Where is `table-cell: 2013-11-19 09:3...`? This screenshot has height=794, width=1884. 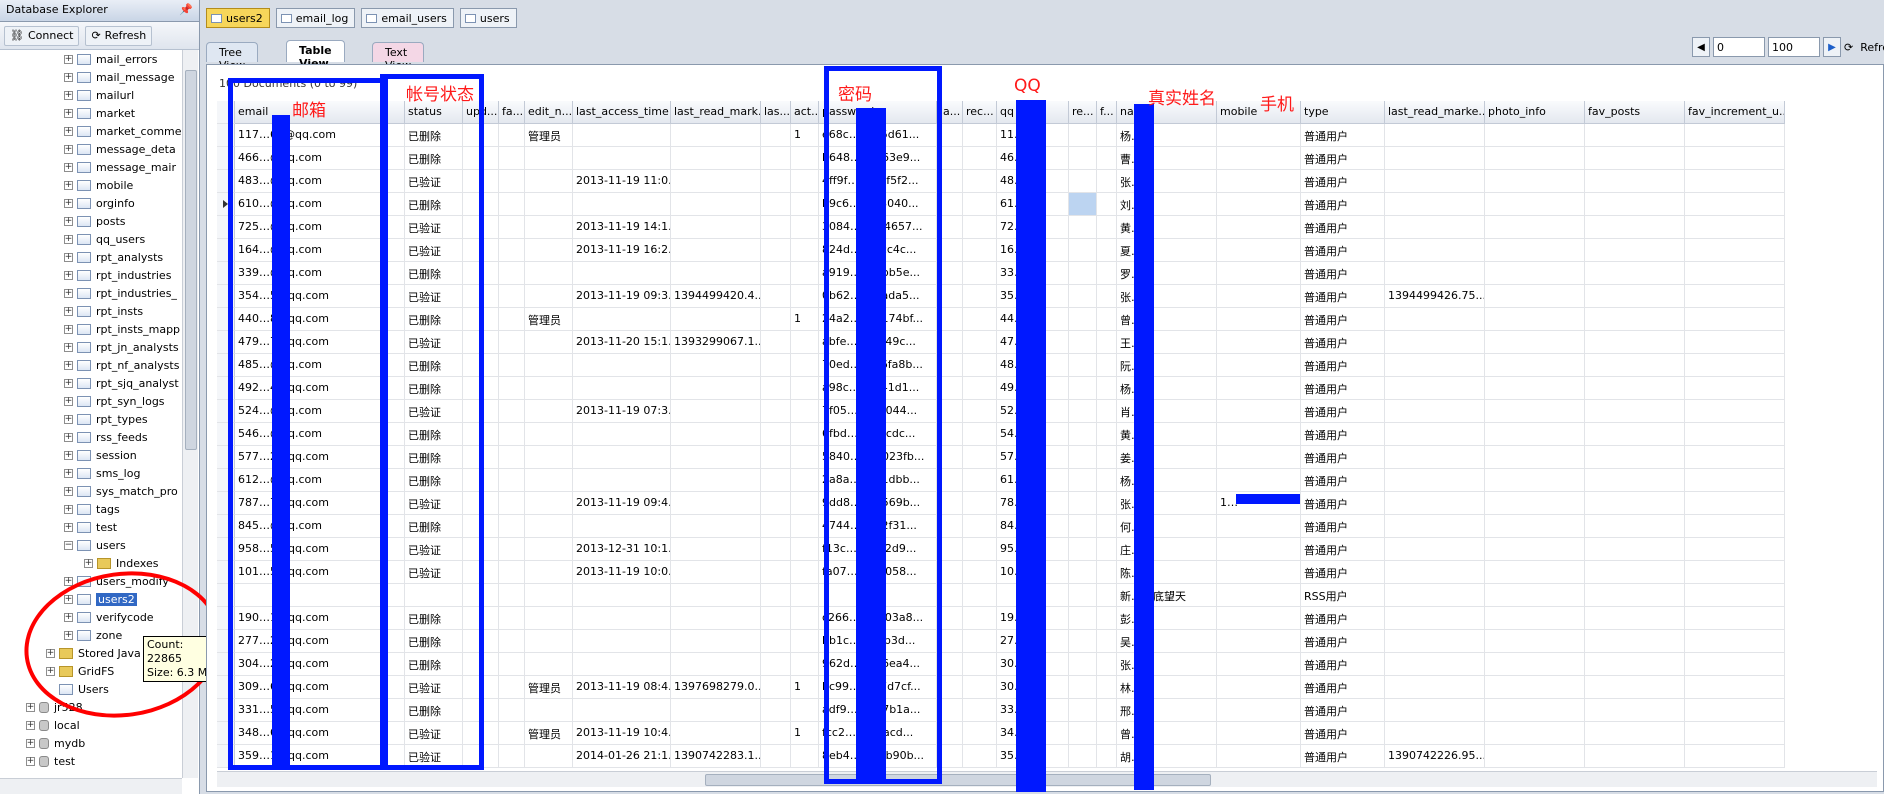
table-cell: 2013-11-19 09:3... is located at coordinates (622, 296).